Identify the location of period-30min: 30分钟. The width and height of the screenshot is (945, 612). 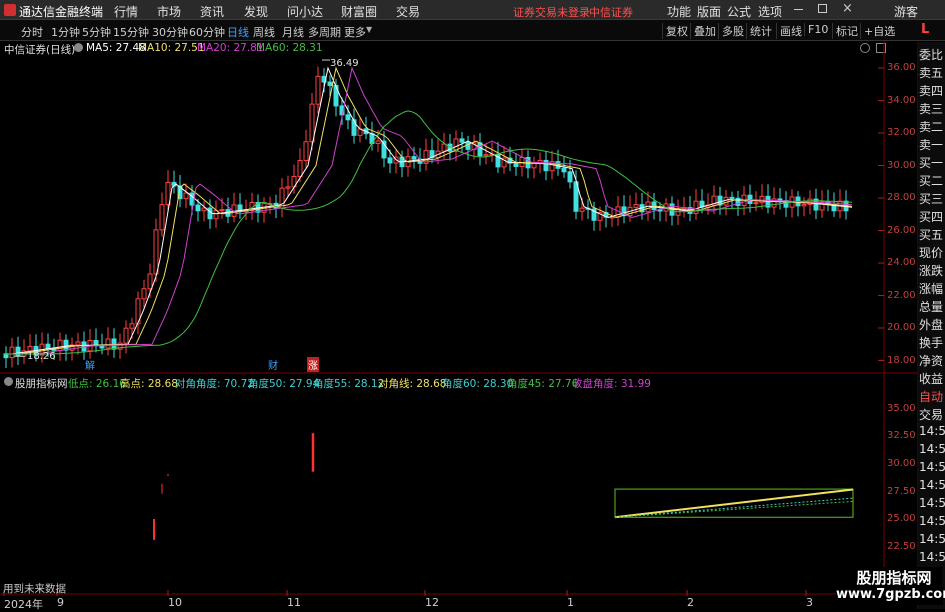
(170, 32).